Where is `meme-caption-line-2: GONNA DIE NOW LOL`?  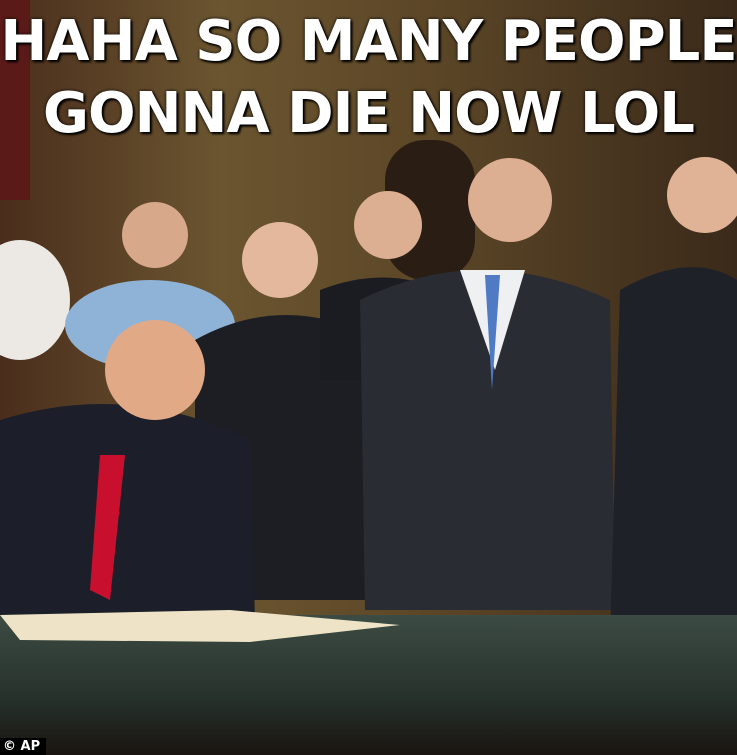
meme-caption-line-2: GONNA DIE NOW LOL is located at coordinates (369, 113).